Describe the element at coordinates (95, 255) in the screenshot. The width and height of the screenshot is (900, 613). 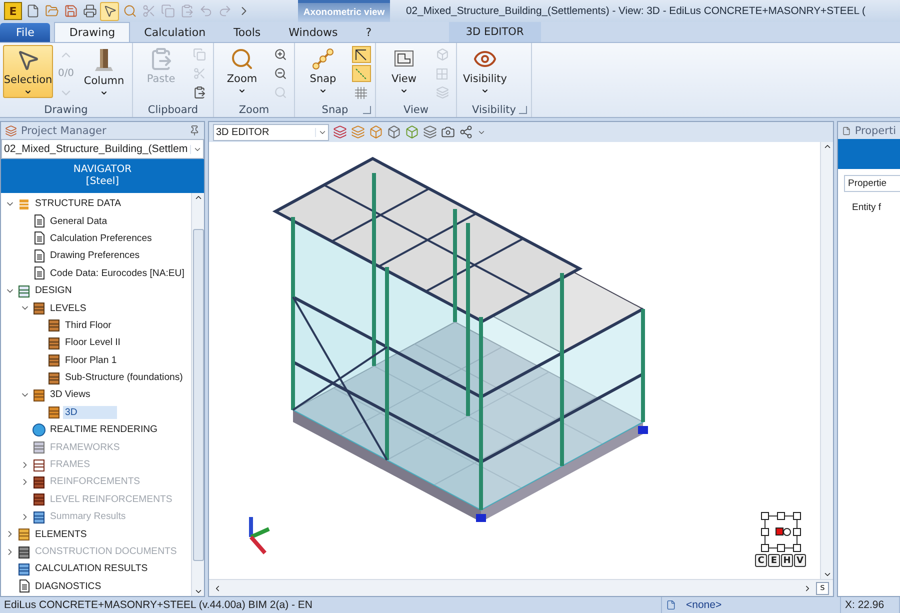
I see `tree-item: Drawing Preferences` at that location.